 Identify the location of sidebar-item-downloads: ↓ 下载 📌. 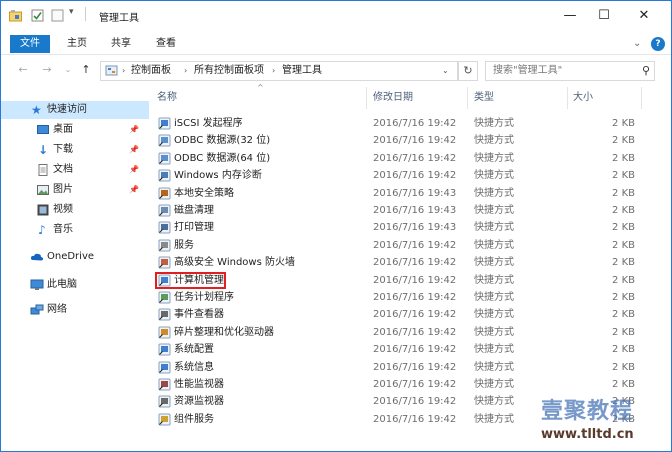
(75, 150).